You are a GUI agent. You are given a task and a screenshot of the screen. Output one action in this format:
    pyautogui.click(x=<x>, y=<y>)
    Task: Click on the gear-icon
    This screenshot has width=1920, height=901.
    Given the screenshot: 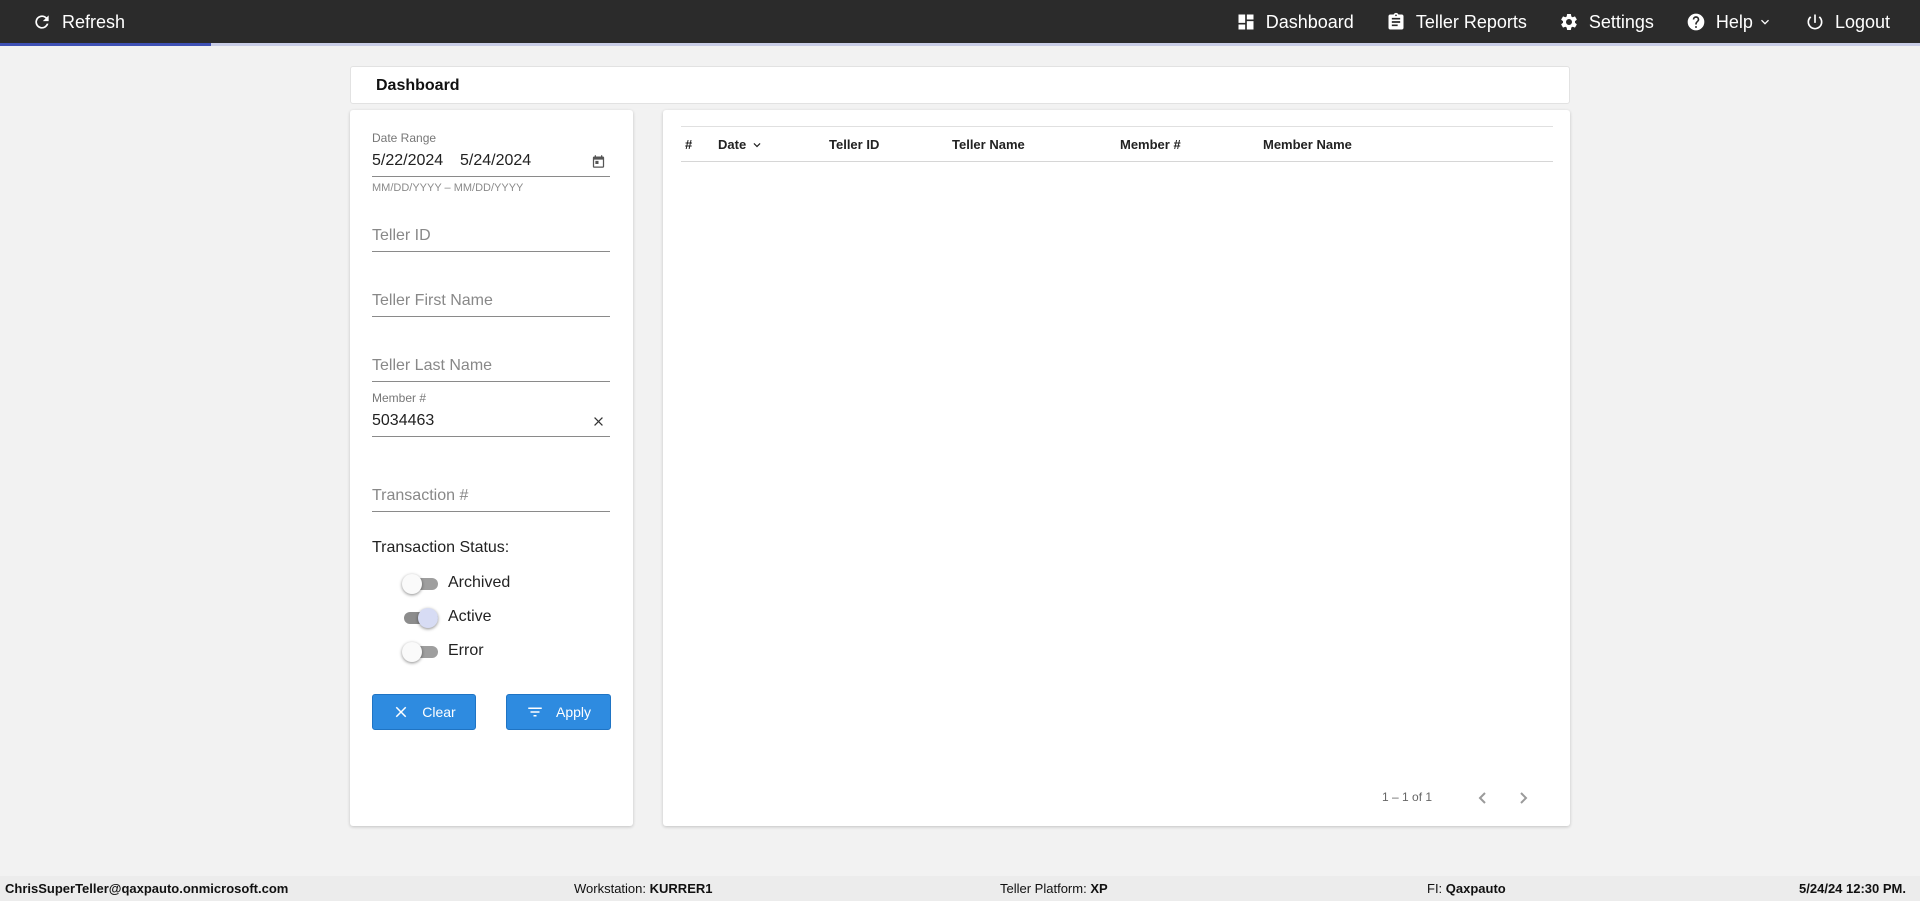 What is the action you would take?
    pyautogui.click(x=1569, y=21)
    